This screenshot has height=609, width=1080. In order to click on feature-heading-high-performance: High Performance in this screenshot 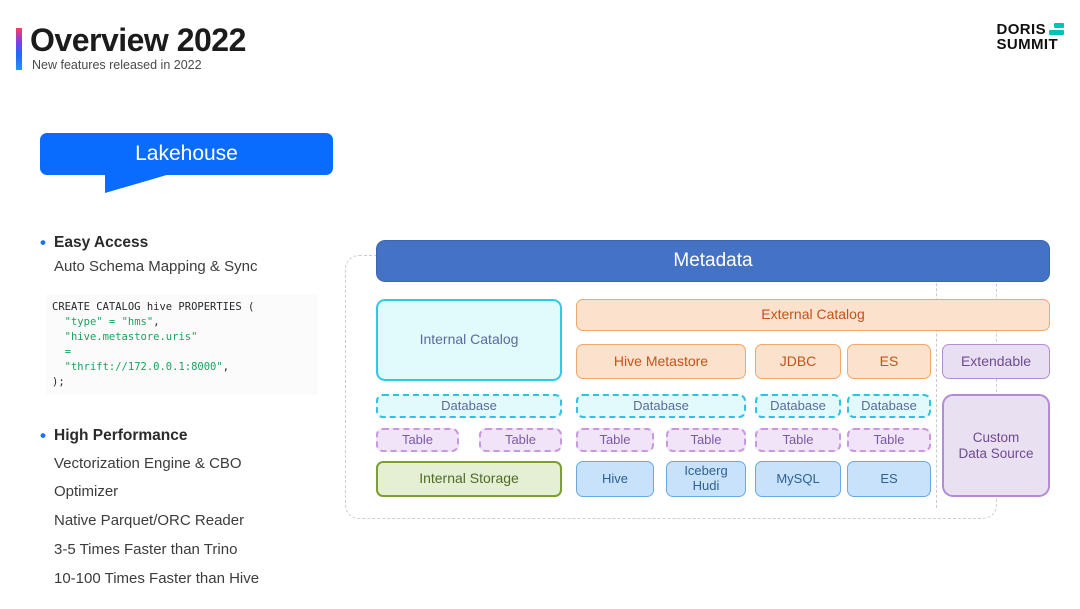, I will do `click(113, 436)`.